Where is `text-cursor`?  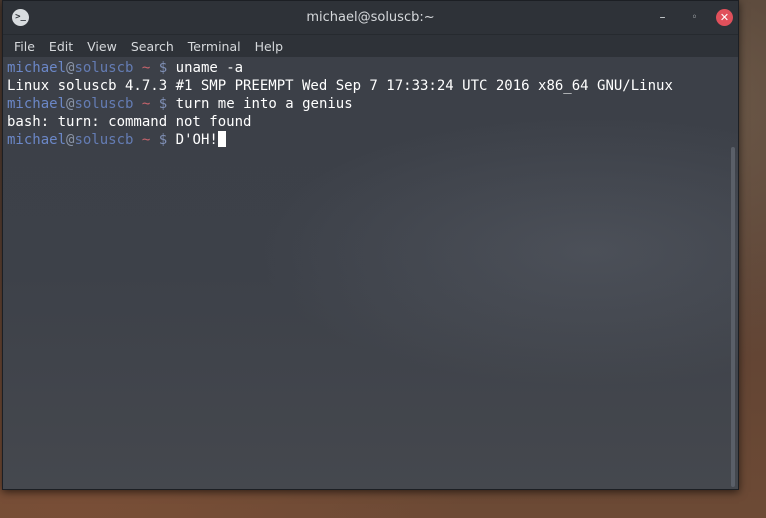 text-cursor is located at coordinates (221, 139).